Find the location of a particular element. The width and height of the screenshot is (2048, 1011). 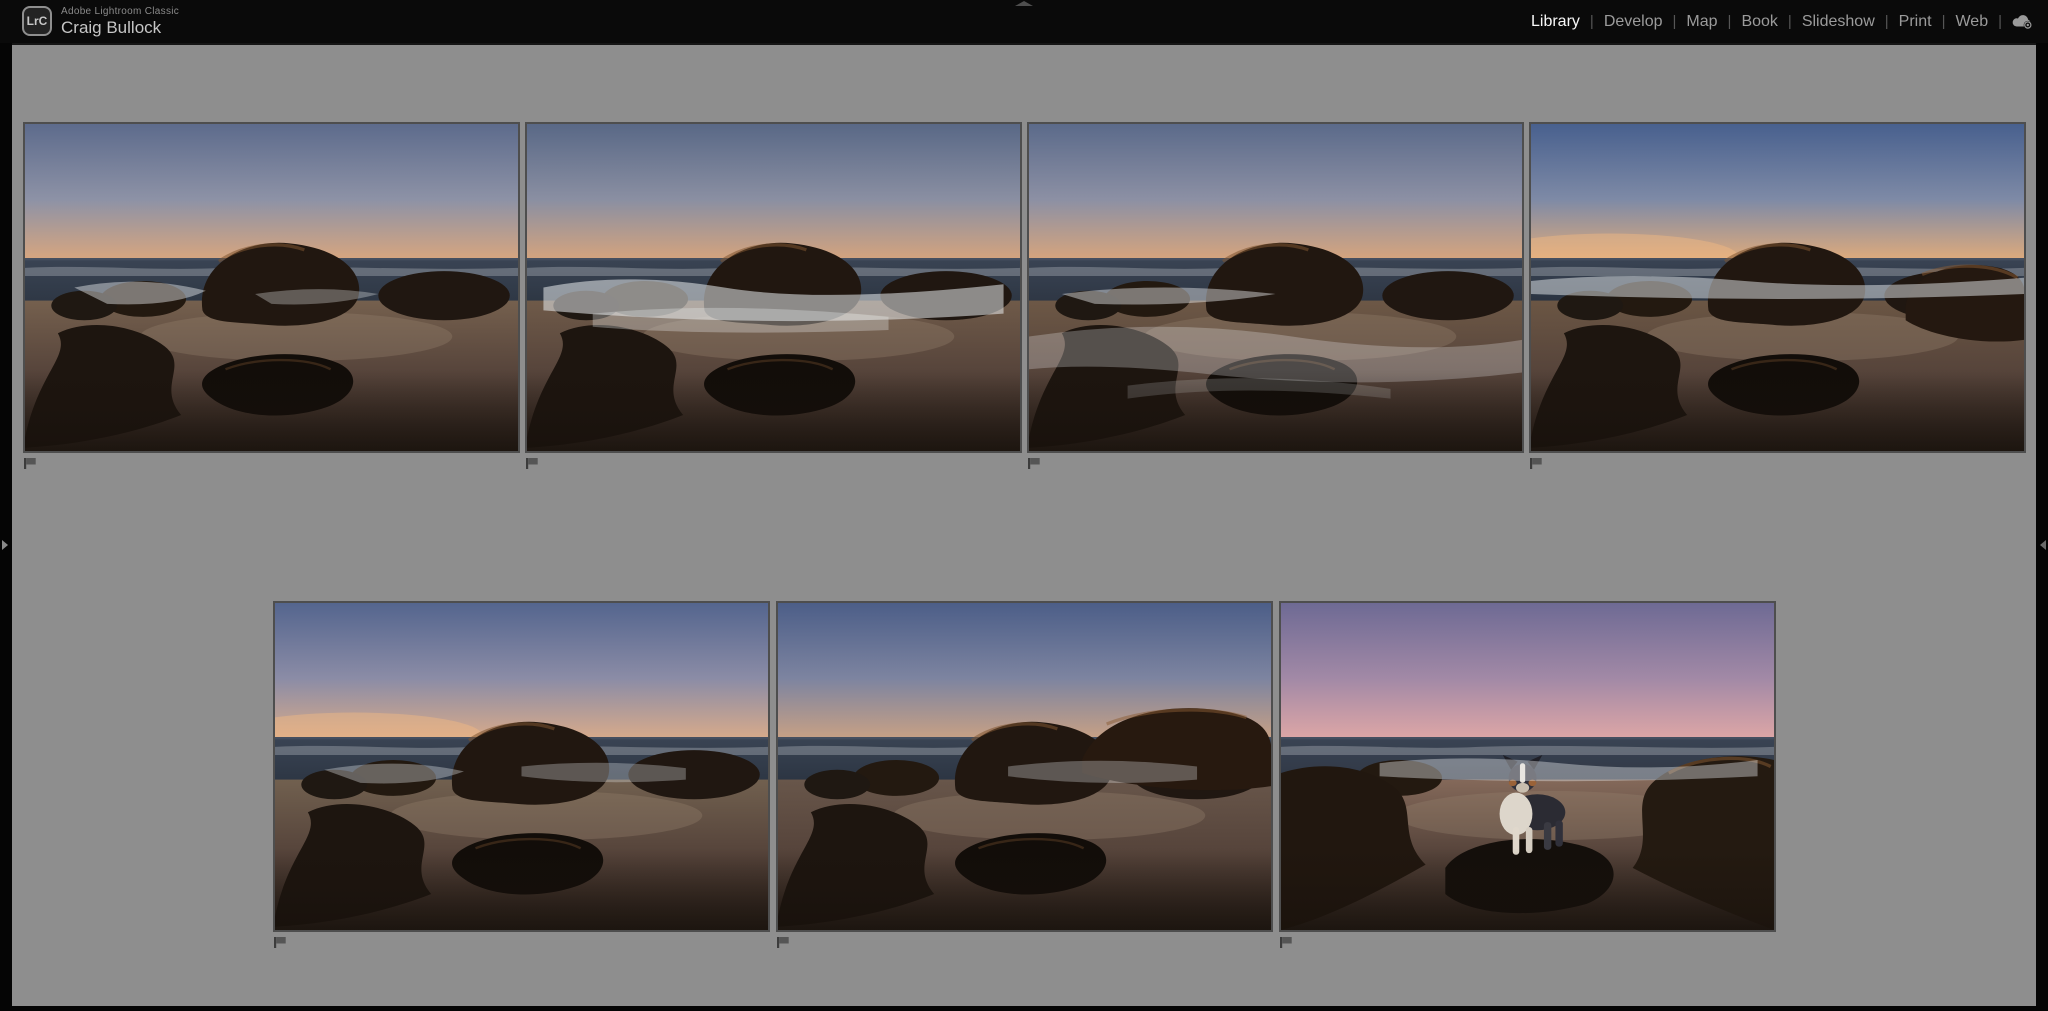

identity-name: Craig Bullock is located at coordinates (111, 27).